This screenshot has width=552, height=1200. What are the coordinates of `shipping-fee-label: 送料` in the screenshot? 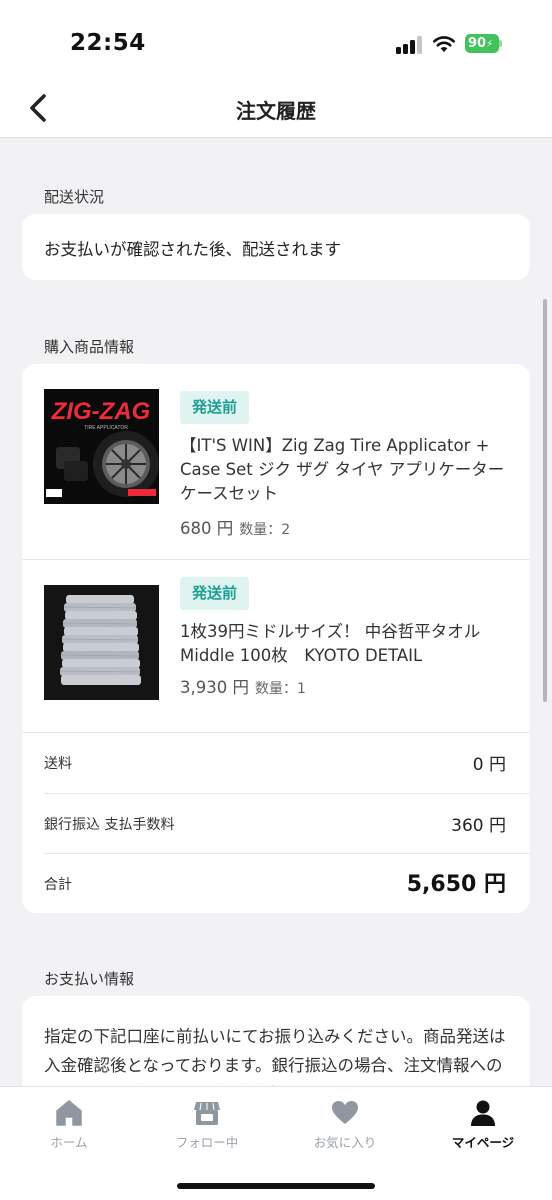 It's located at (58, 764).